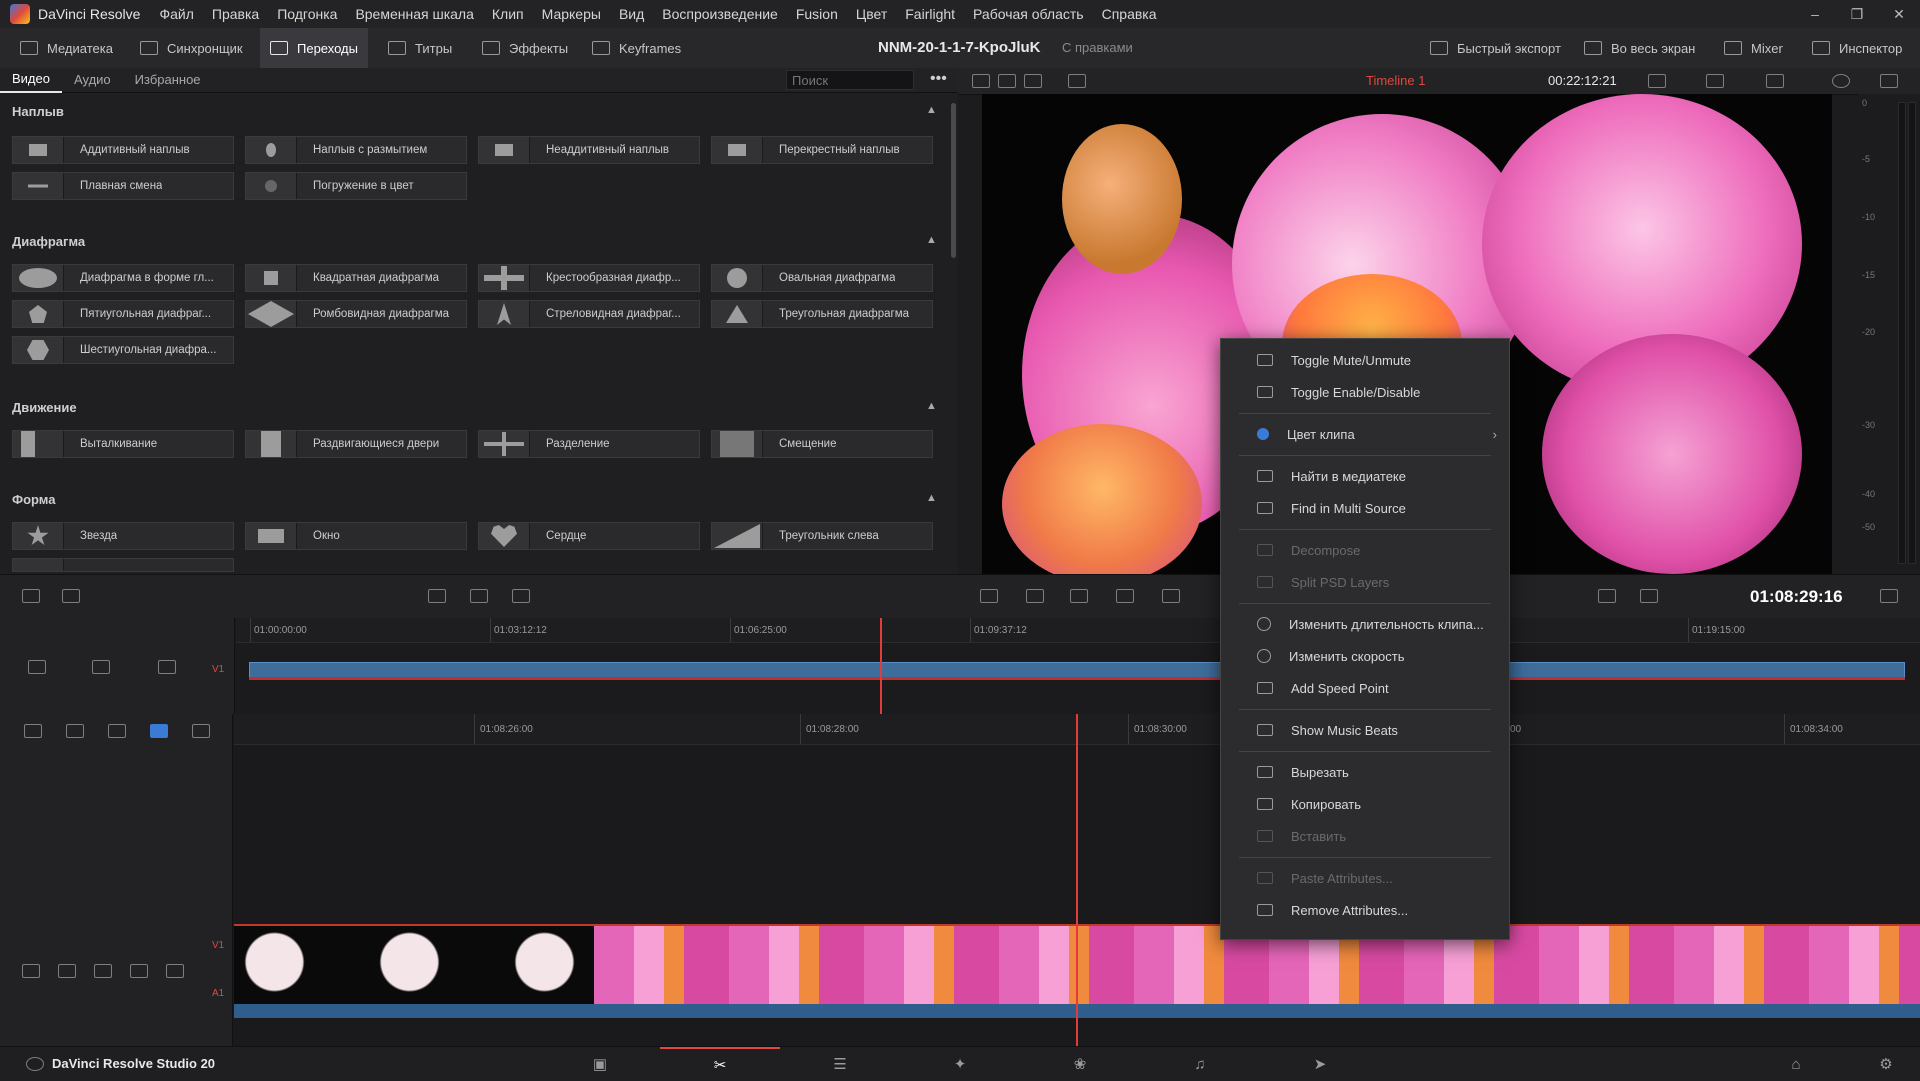 This screenshot has width=1920, height=1081. What do you see at coordinates (1815, 14) in the screenshot?
I see `minimize-icon: –` at bounding box center [1815, 14].